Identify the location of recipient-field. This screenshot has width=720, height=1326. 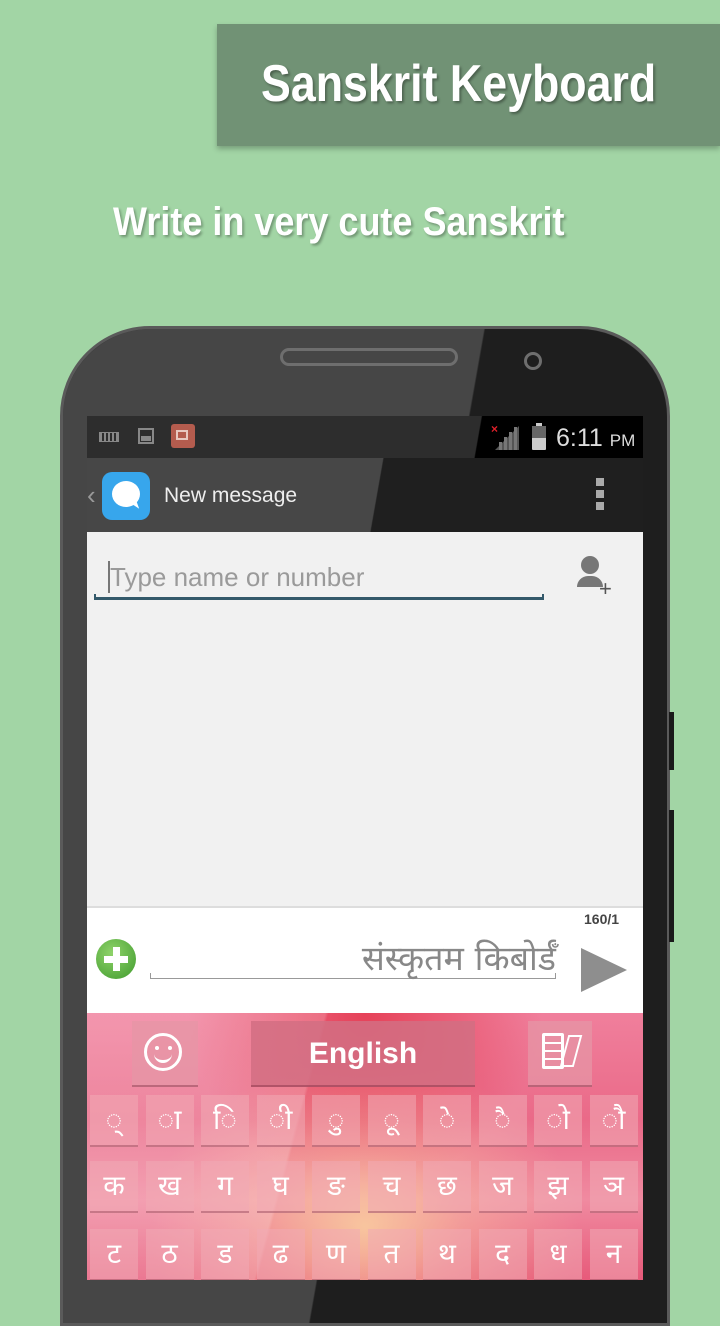
(319, 580).